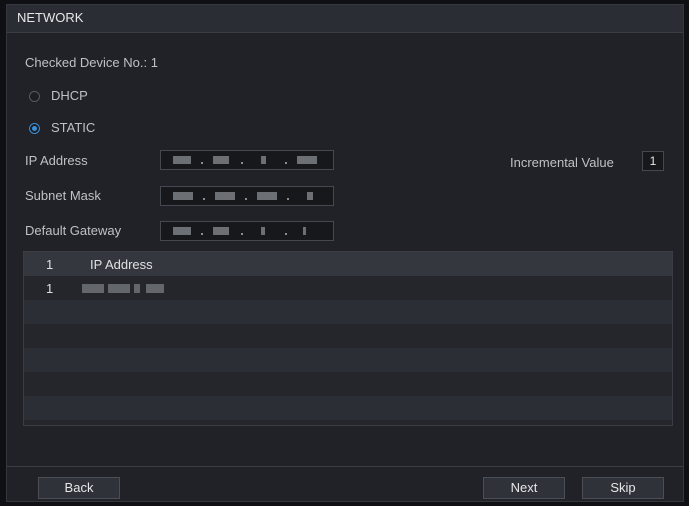  I want to click on default-gateway-input, so click(247, 231).